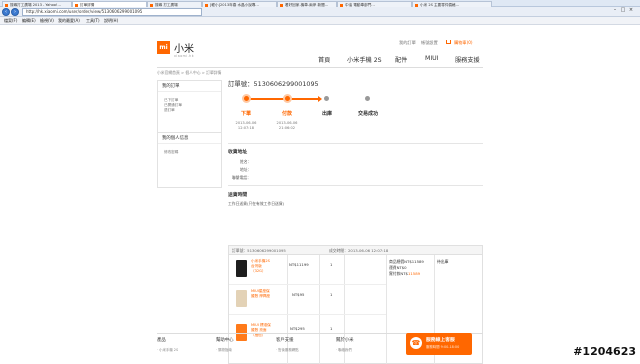 The height and width of the screenshot is (364, 640). I want to click on product-name: 小米手機2S 台灣版（32G）, so click(262, 266).